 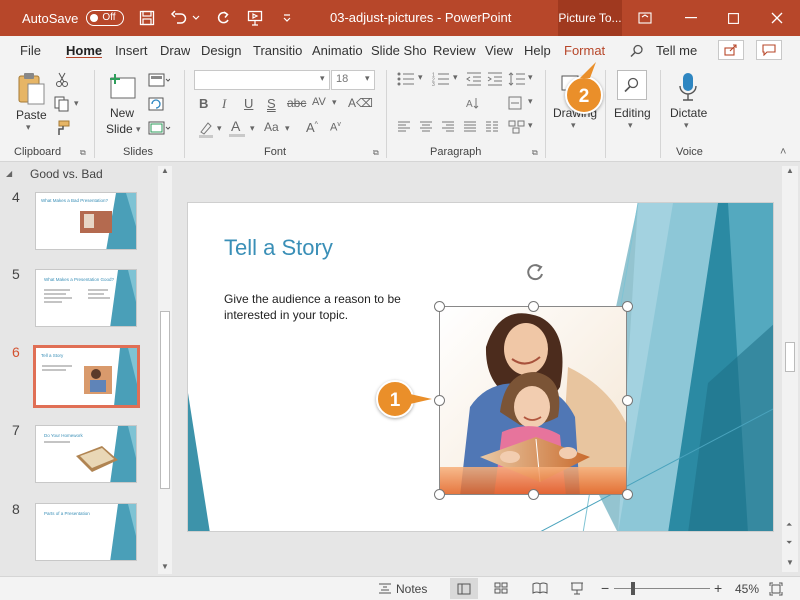 What do you see at coordinates (287, 128) in the screenshot?
I see `change-case-dropdown-icon: ▾` at bounding box center [287, 128].